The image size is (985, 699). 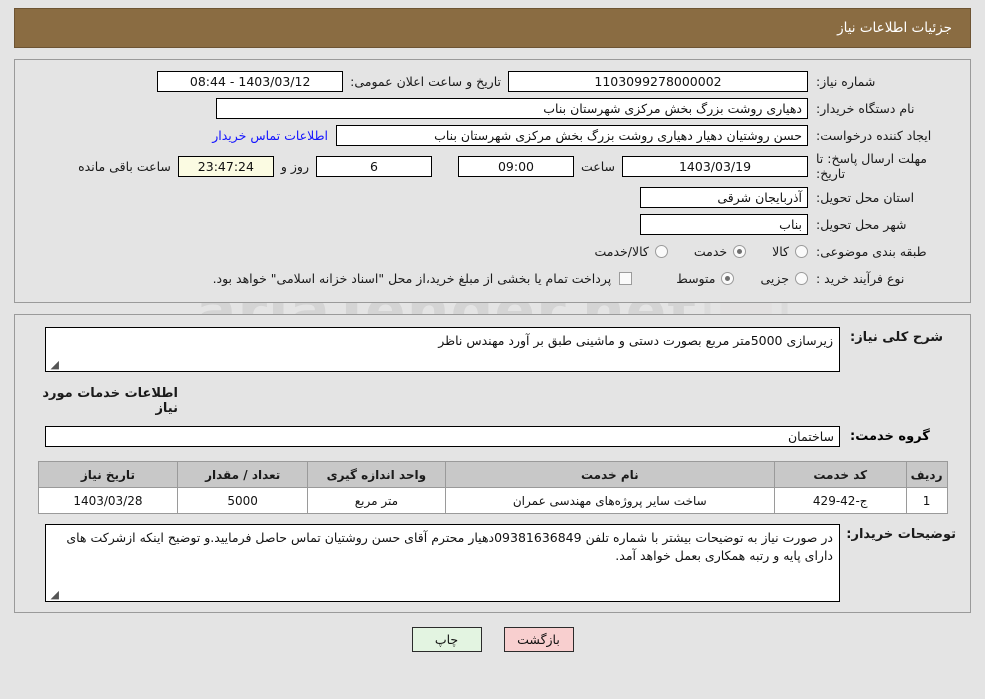 What do you see at coordinates (54, 364) in the screenshot?
I see `resize-grip-icon: ◢` at bounding box center [54, 364].